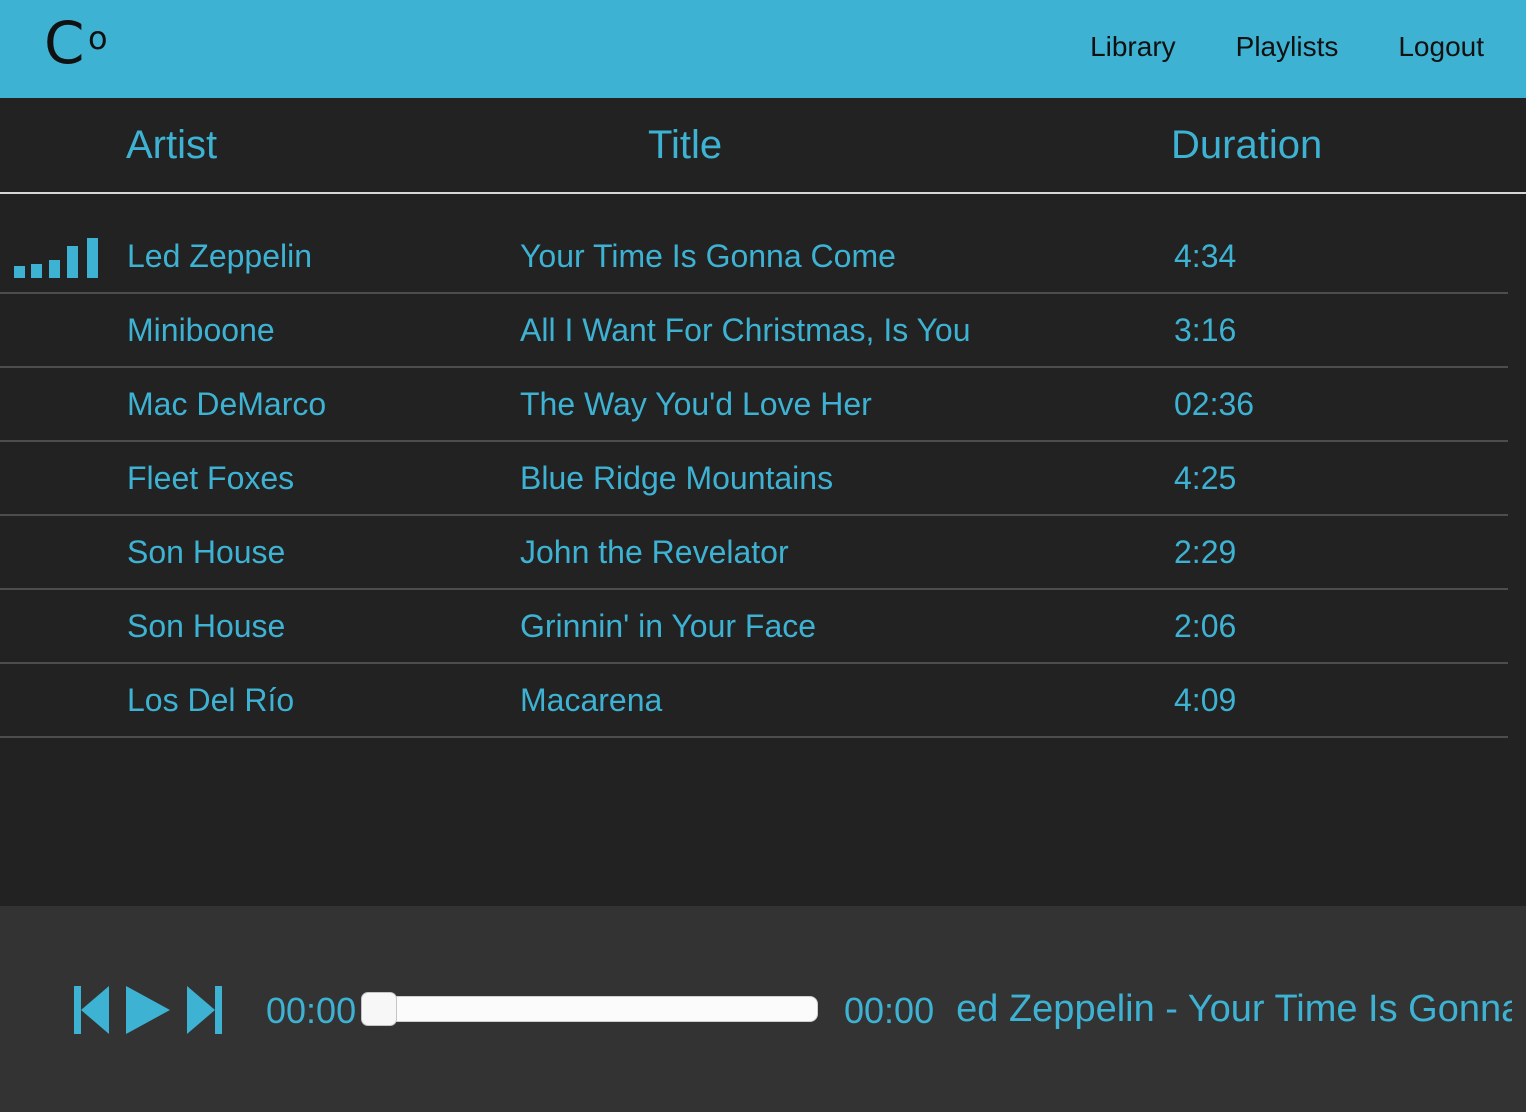  What do you see at coordinates (1205, 700) in the screenshot?
I see `track-duration: 4:09` at bounding box center [1205, 700].